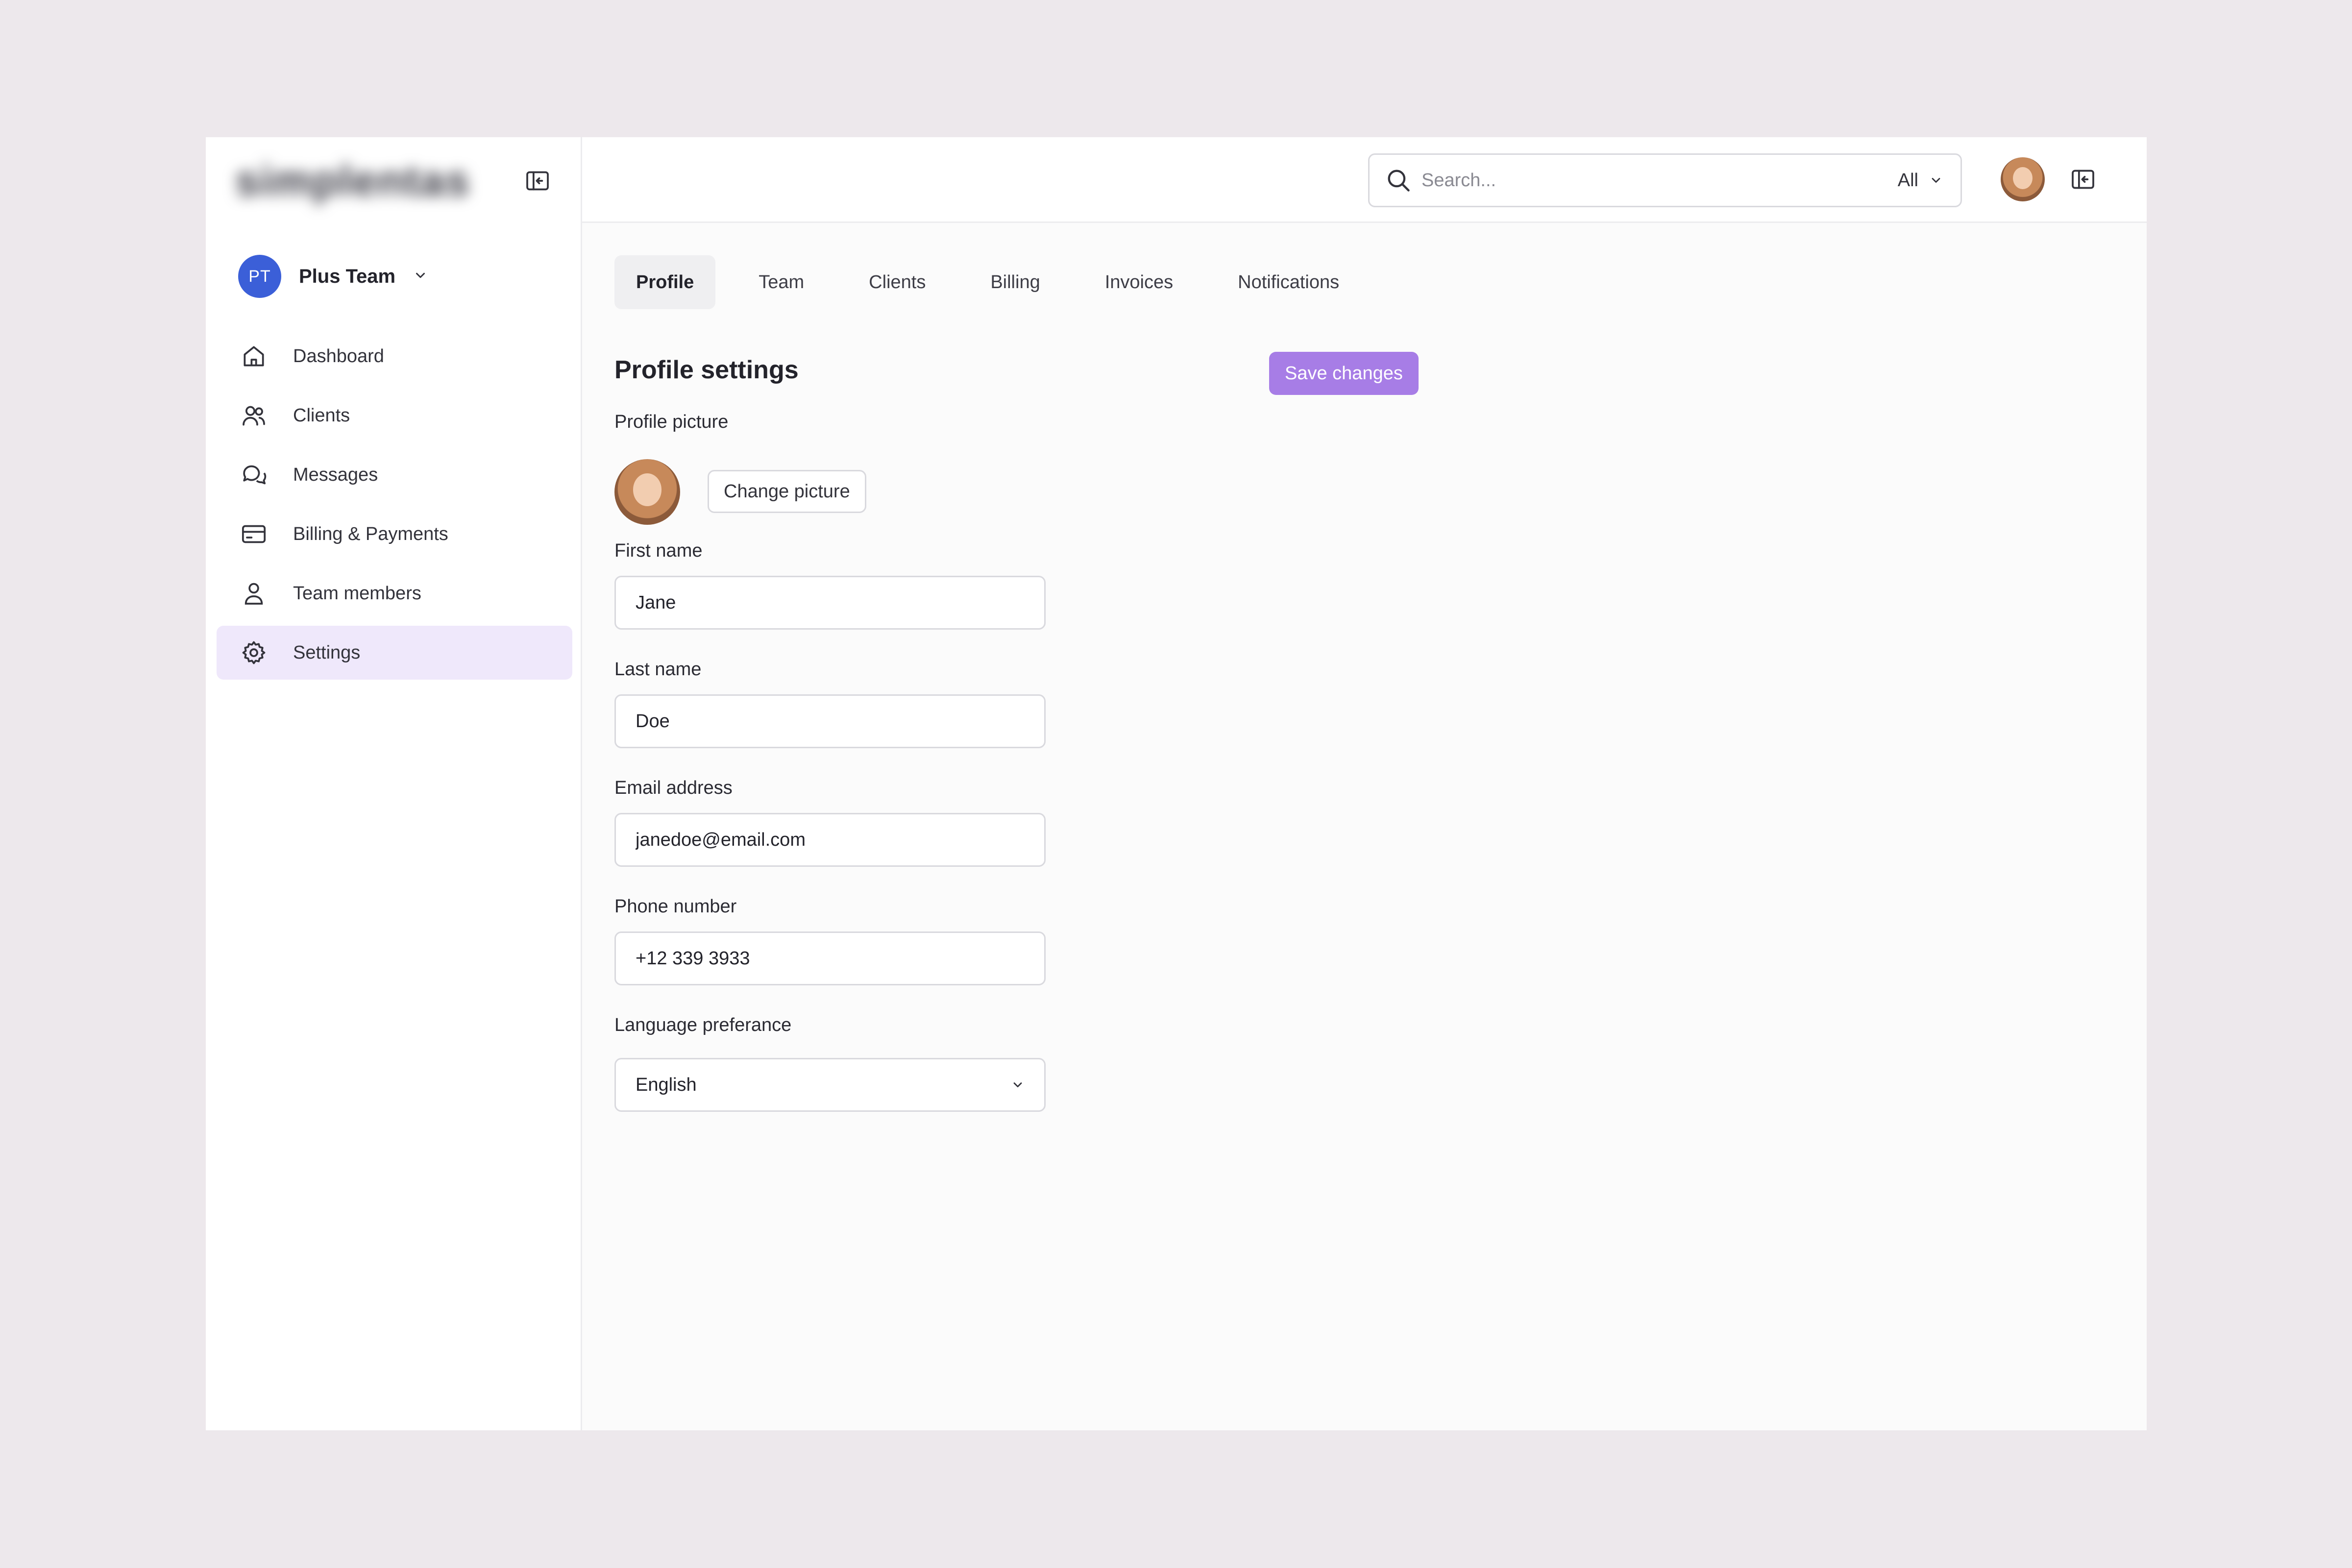 The image size is (2352, 1568). Describe the element at coordinates (830, 721) in the screenshot. I see `last-name-field` at that location.